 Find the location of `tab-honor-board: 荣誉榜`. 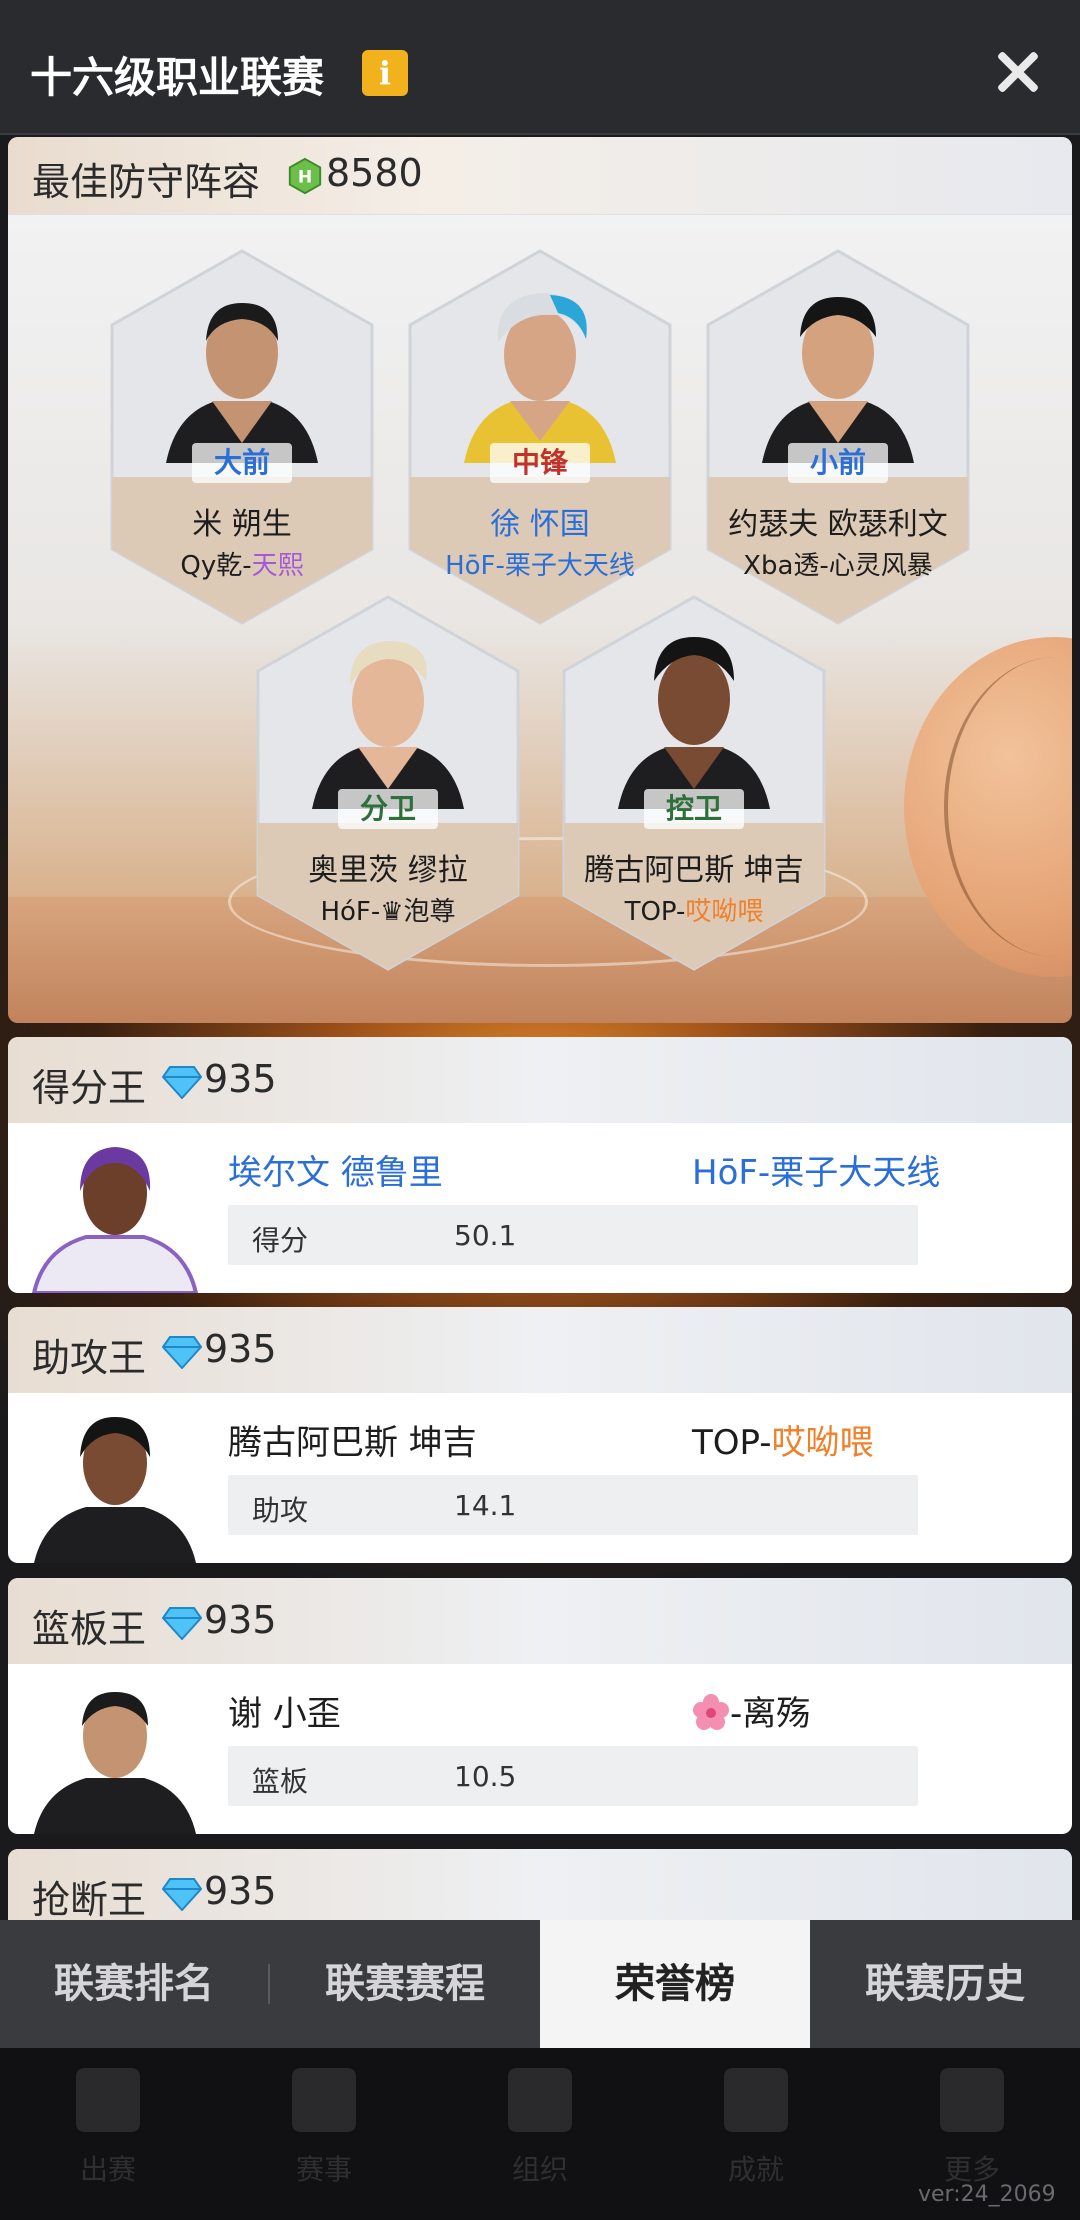

tab-honor-board: 荣誉榜 is located at coordinates (675, 1984).